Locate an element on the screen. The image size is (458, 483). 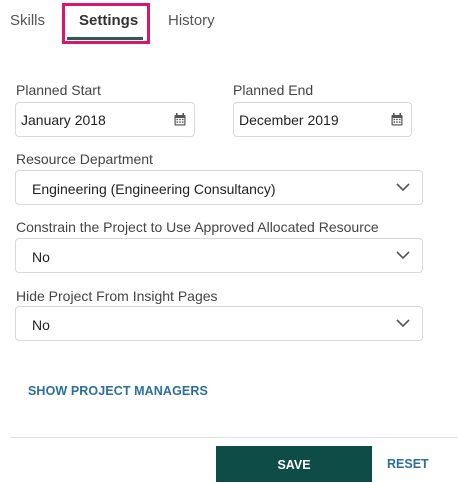
planned-end-value: December 2019 is located at coordinates (289, 120).